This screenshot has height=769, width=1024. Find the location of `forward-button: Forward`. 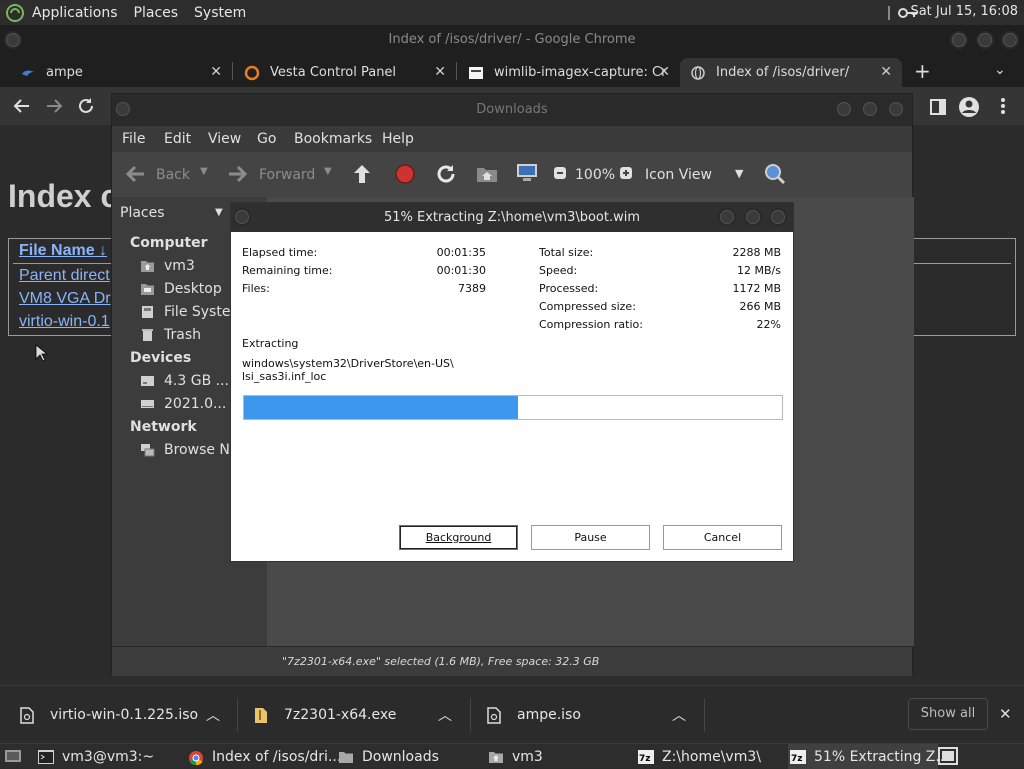

forward-button: Forward is located at coordinates (287, 175).